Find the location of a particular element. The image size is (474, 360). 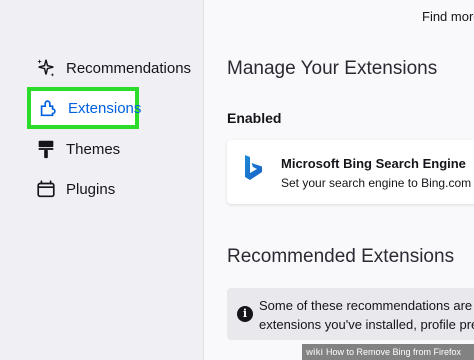

puzzle-icon is located at coordinates (48, 108).